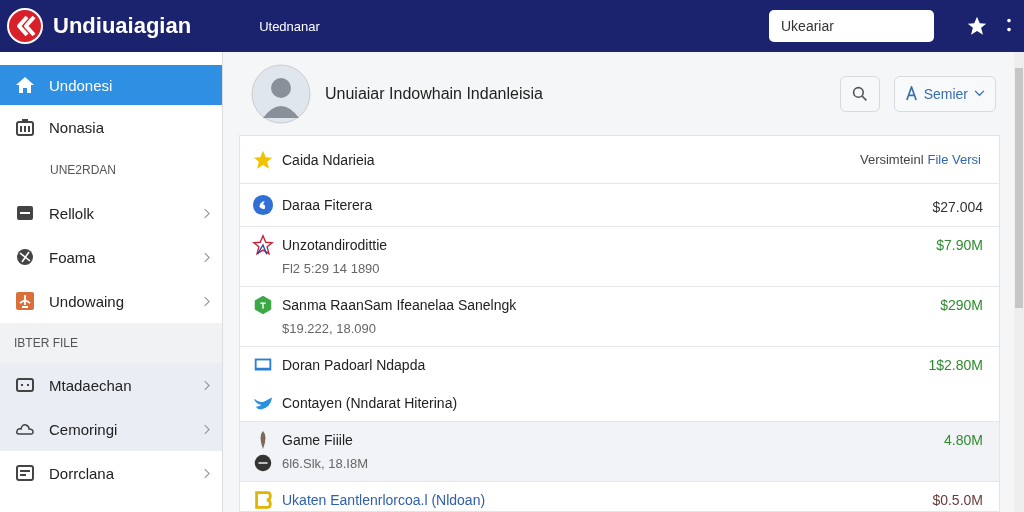  I want to click on home-icon, so click(25, 85).